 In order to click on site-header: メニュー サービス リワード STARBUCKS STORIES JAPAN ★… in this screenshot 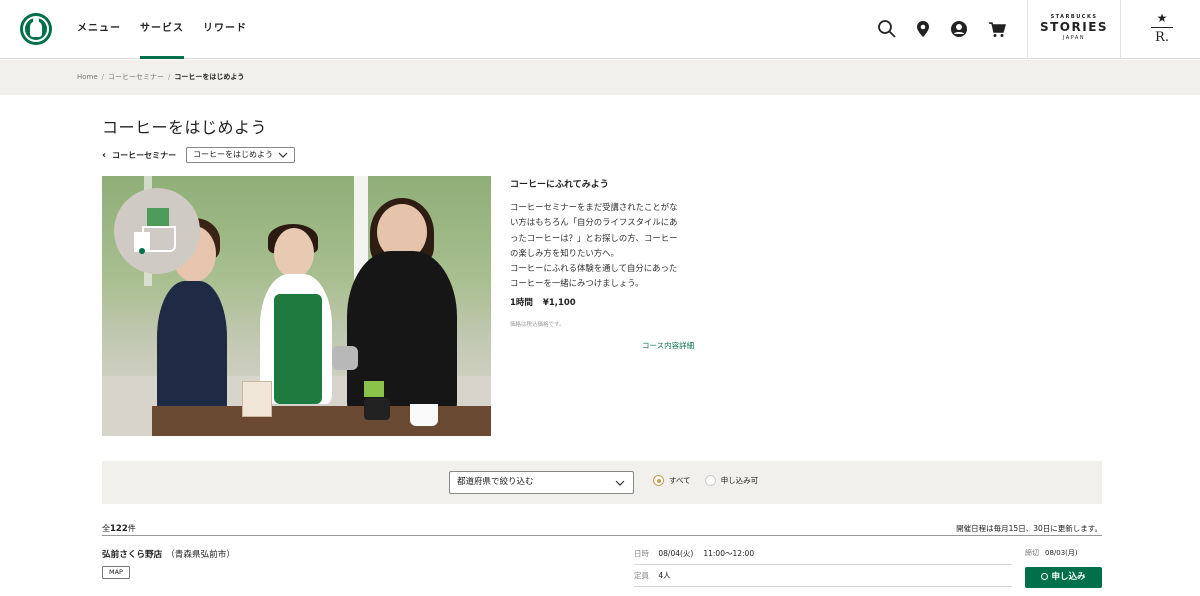, I will do `click(600, 29)`.